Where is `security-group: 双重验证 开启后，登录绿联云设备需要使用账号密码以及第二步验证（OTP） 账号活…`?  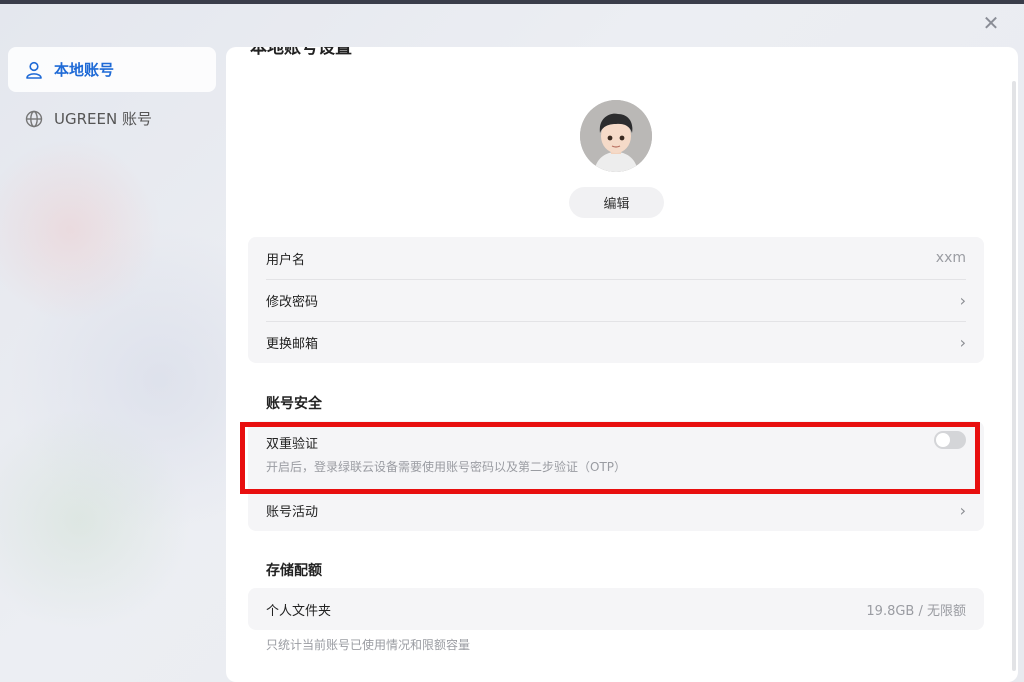
security-group: 双重验证 开启后，登录绿联云设备需要使用账号密码以及第二步验证（OTP） 账号活… is located at coordinates (616, 476).